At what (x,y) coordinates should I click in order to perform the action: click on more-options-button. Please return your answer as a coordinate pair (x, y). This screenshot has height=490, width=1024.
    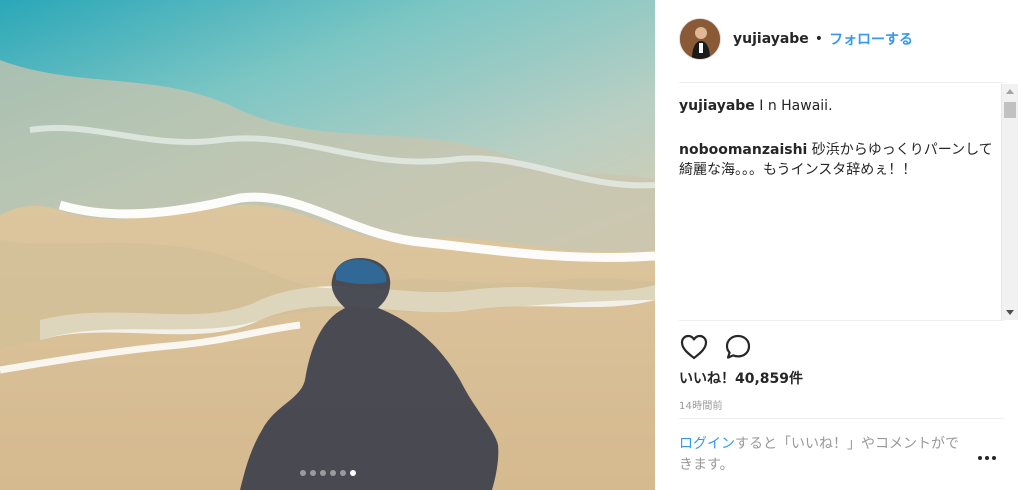
    Looking at the image, I should click on (987, 458).